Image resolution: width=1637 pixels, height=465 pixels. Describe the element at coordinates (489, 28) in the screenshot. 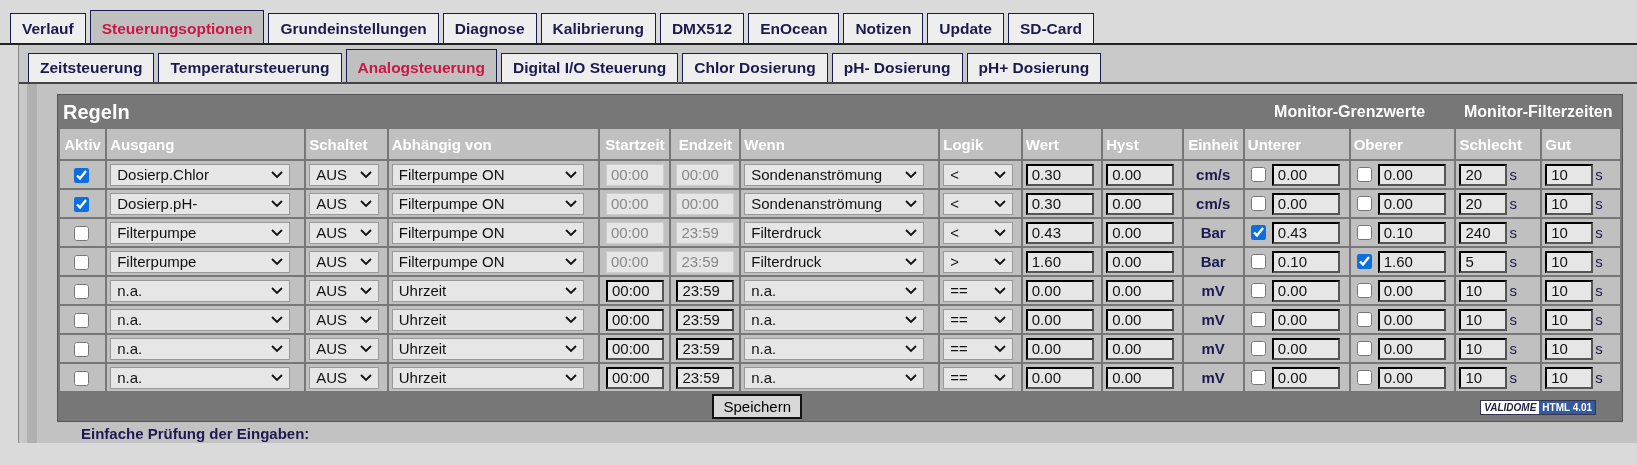

I see `tab: Diagnose` at that location.